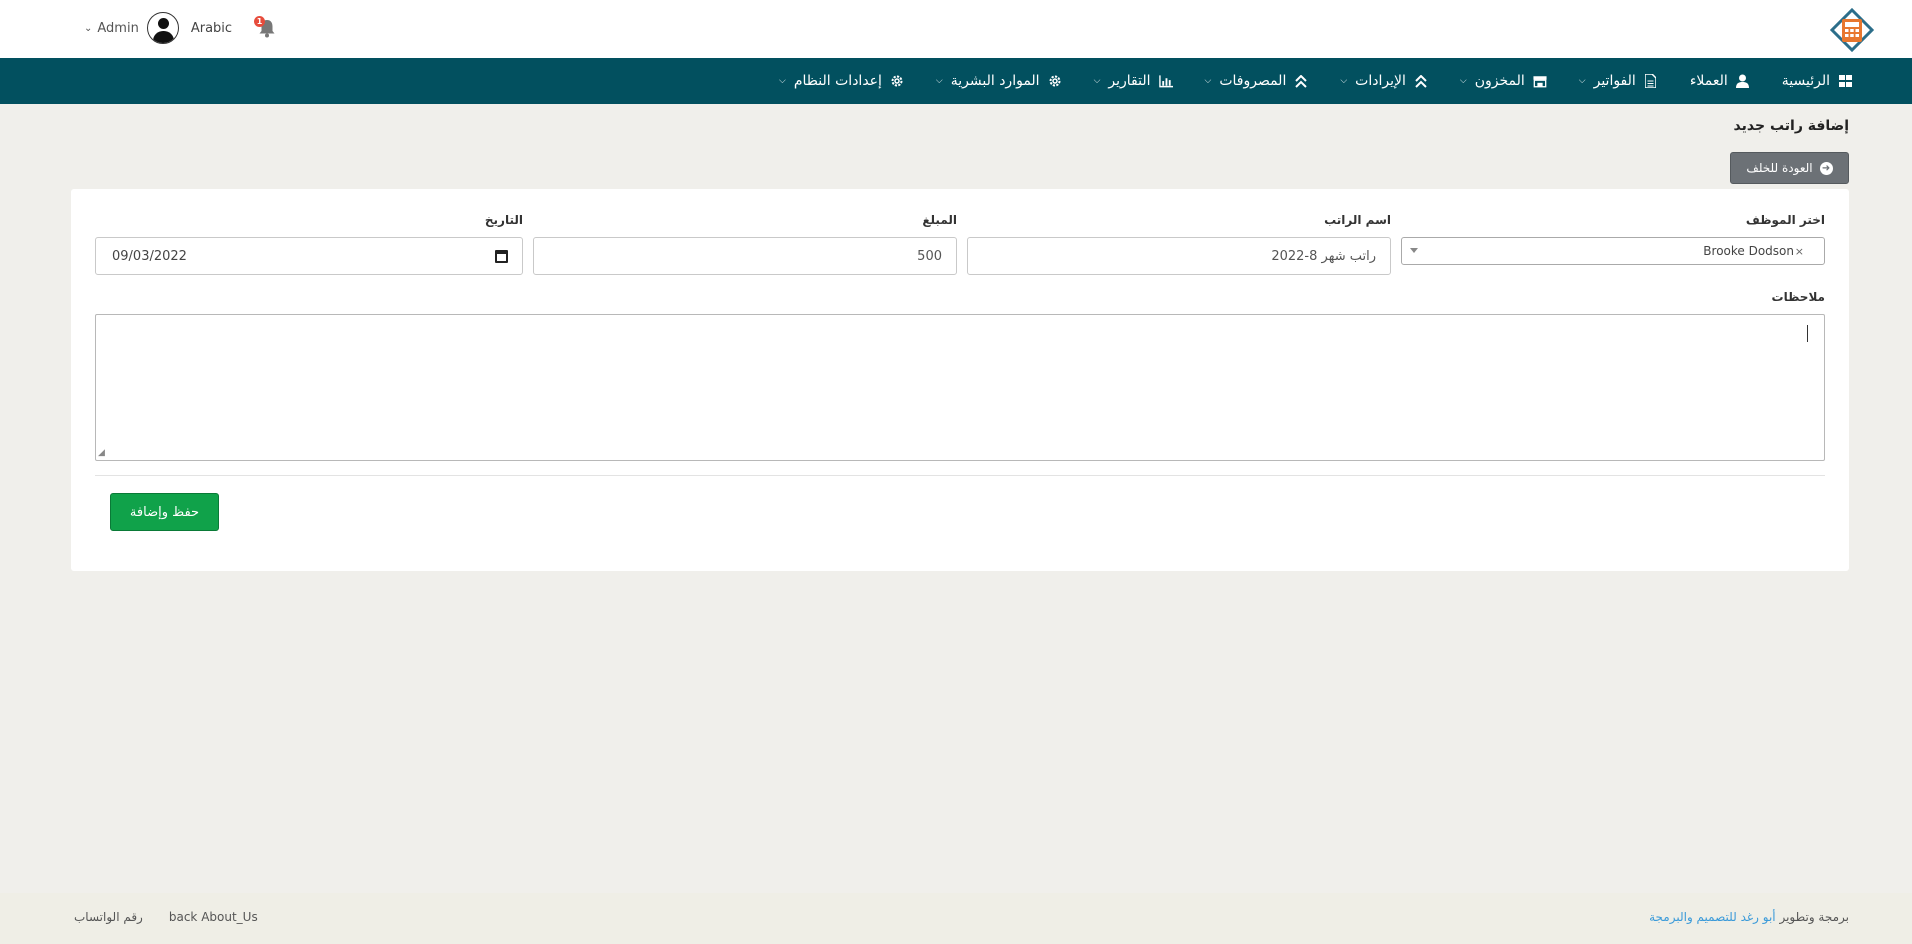 This screenshot has width=1912, height=944. What do you see at coordinates (1380, 81) in the screenshot?
I see `nav-label: الإيرادات` at bounding box center [1380, 81].